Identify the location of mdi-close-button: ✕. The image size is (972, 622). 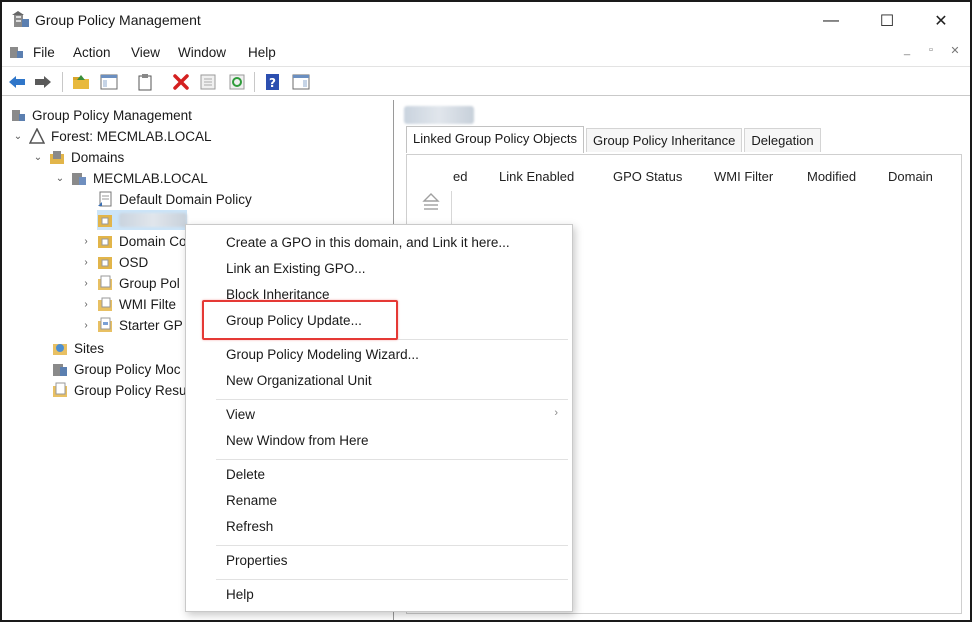
(955, 50).